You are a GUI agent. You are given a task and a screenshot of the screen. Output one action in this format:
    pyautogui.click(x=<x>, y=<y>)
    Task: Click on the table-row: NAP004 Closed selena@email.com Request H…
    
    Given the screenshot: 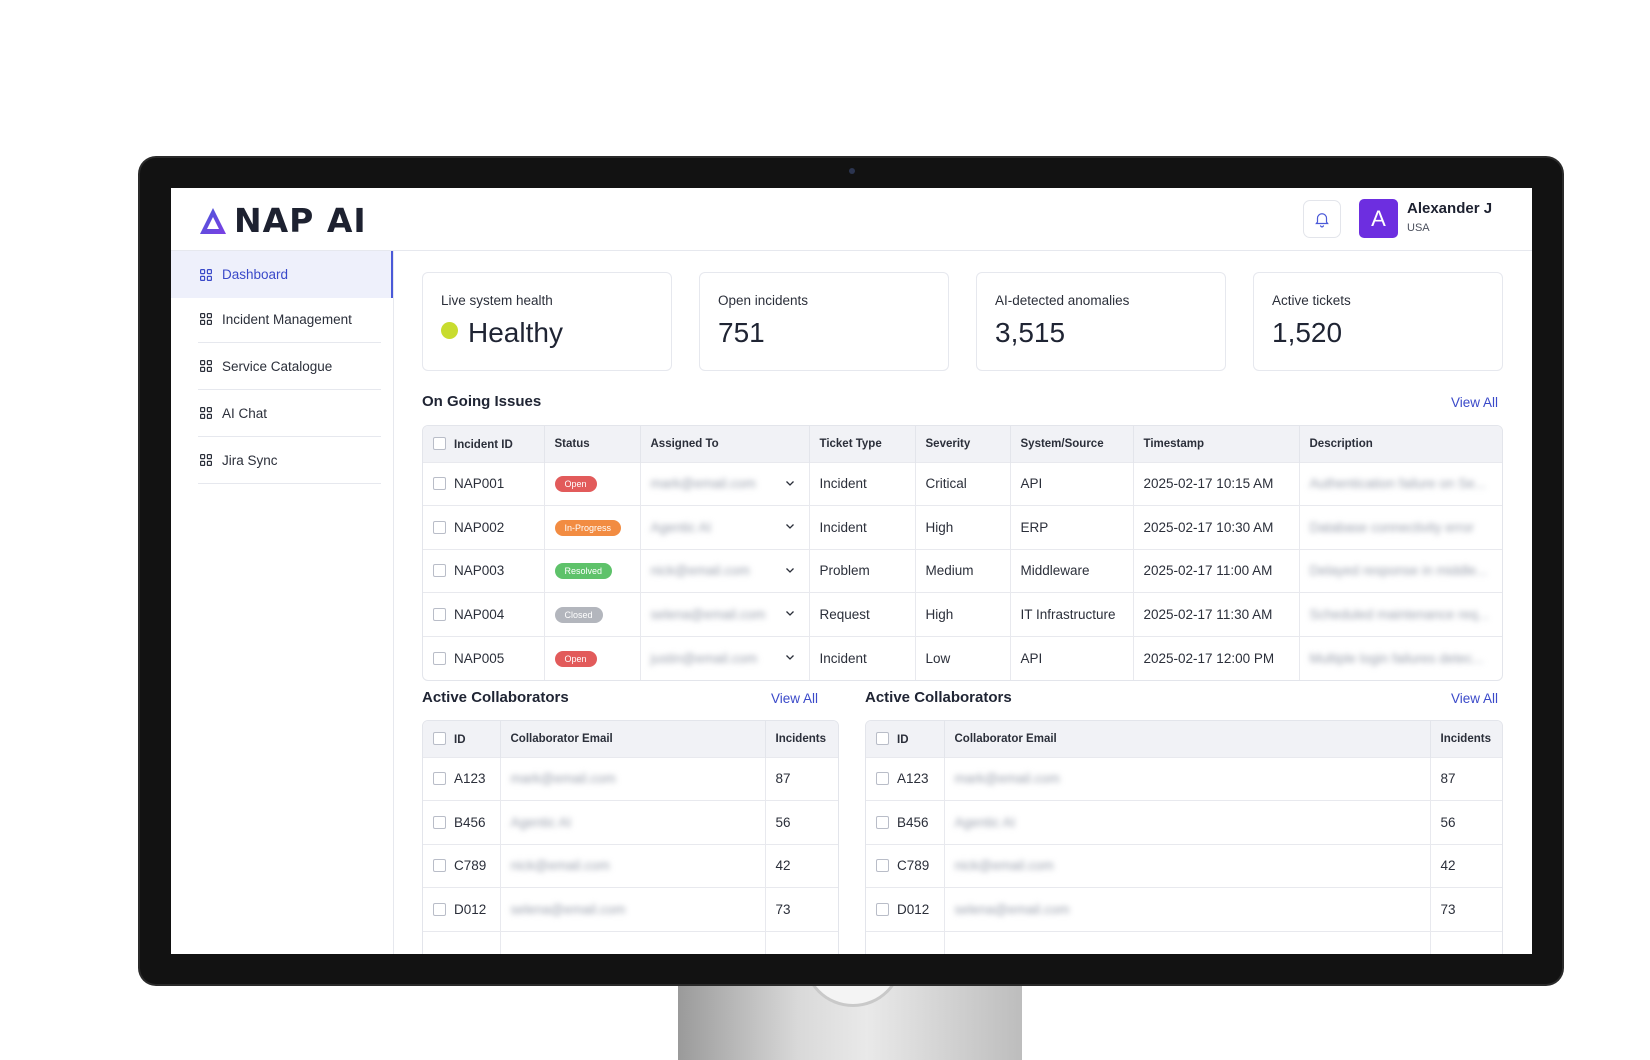 What is the action you would take?
    pyautogui.click(x=962, y=614)
    